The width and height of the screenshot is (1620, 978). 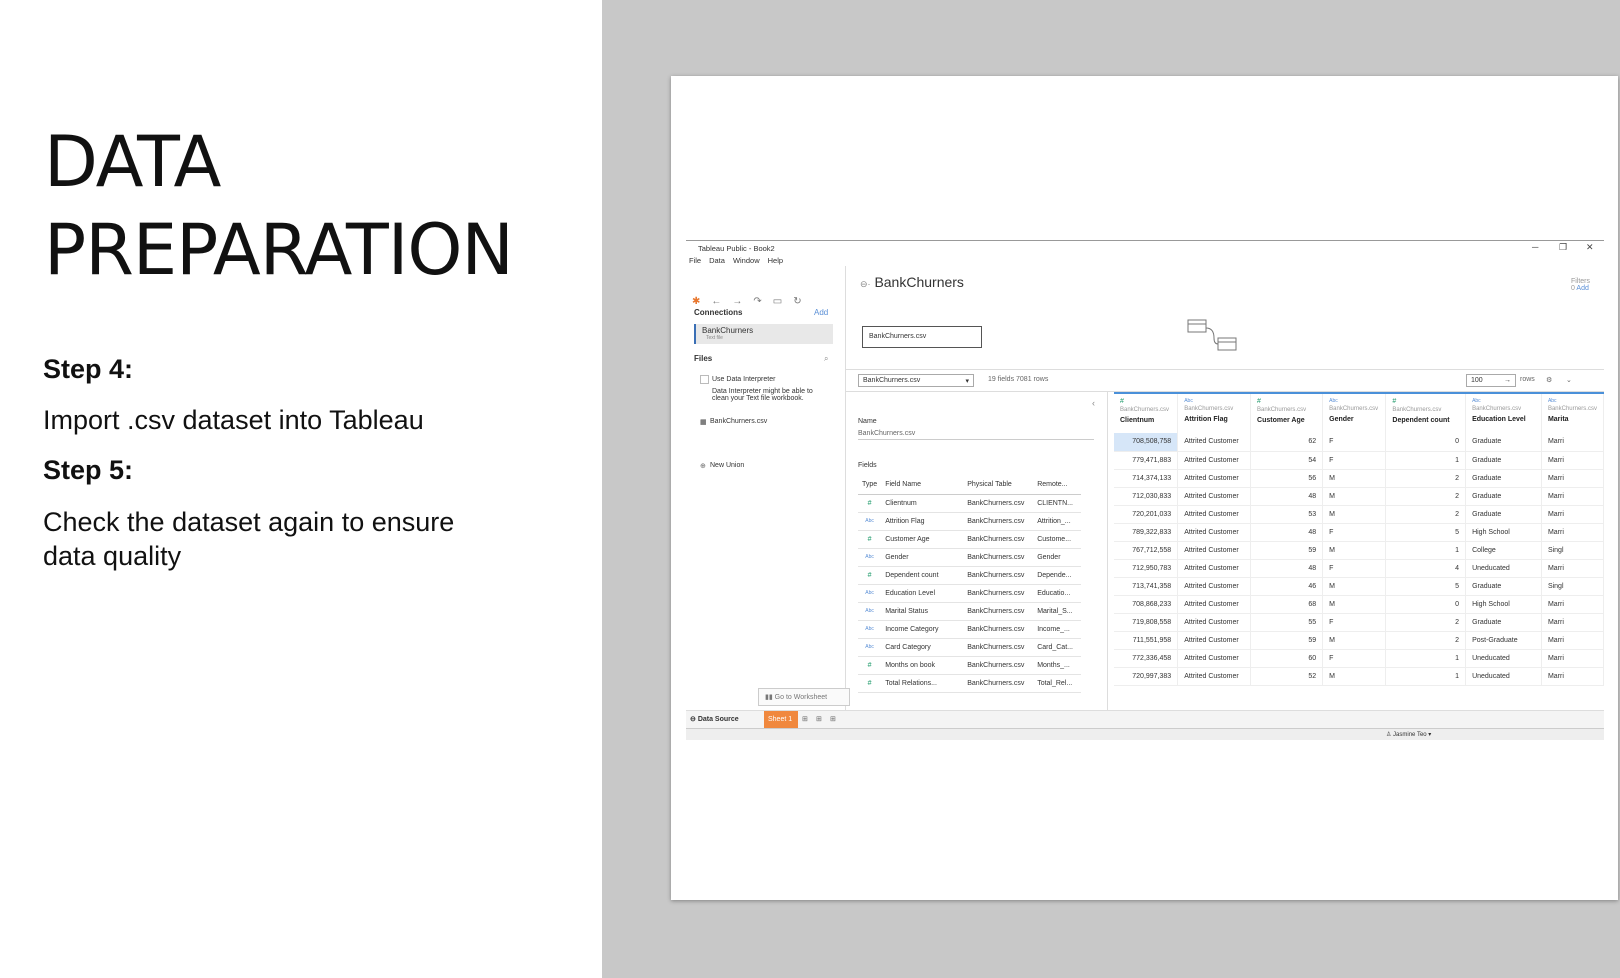 I want to click on field-row: Abc Gender BankChurners.csv Gender, so click(x=970, y=557).